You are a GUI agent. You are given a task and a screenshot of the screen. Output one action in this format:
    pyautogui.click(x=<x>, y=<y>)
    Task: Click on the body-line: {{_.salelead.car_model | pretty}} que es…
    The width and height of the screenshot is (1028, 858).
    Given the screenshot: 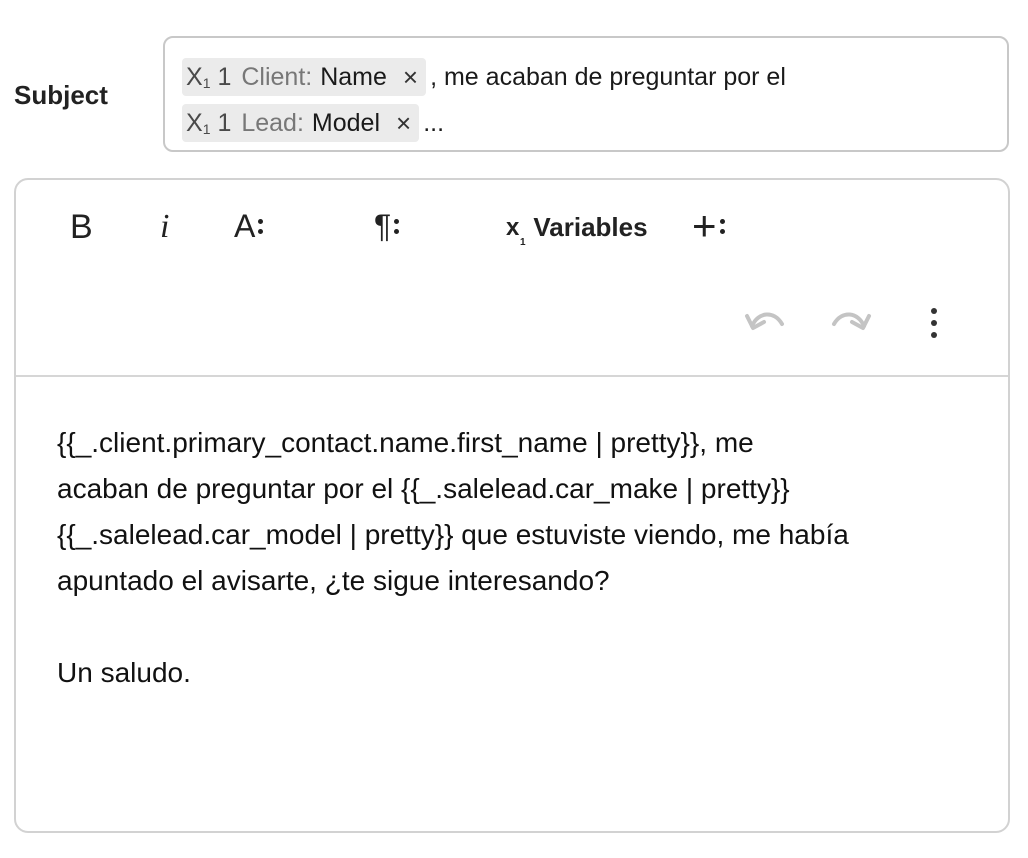 What is the action you would take?
    pyautogui.click(x=453, y=534)
    